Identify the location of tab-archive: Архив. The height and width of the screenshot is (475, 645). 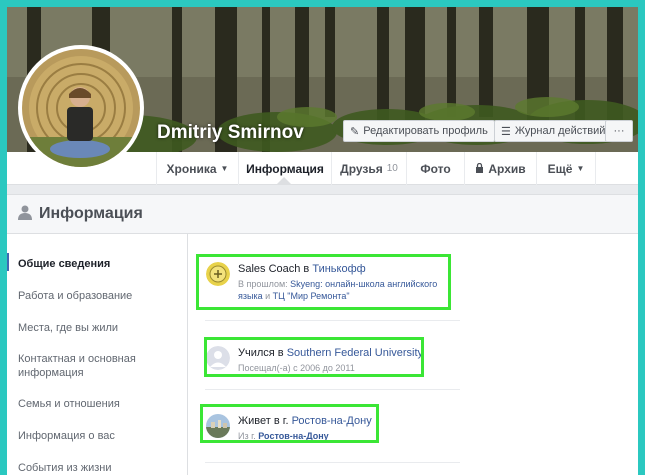
(500, 168).